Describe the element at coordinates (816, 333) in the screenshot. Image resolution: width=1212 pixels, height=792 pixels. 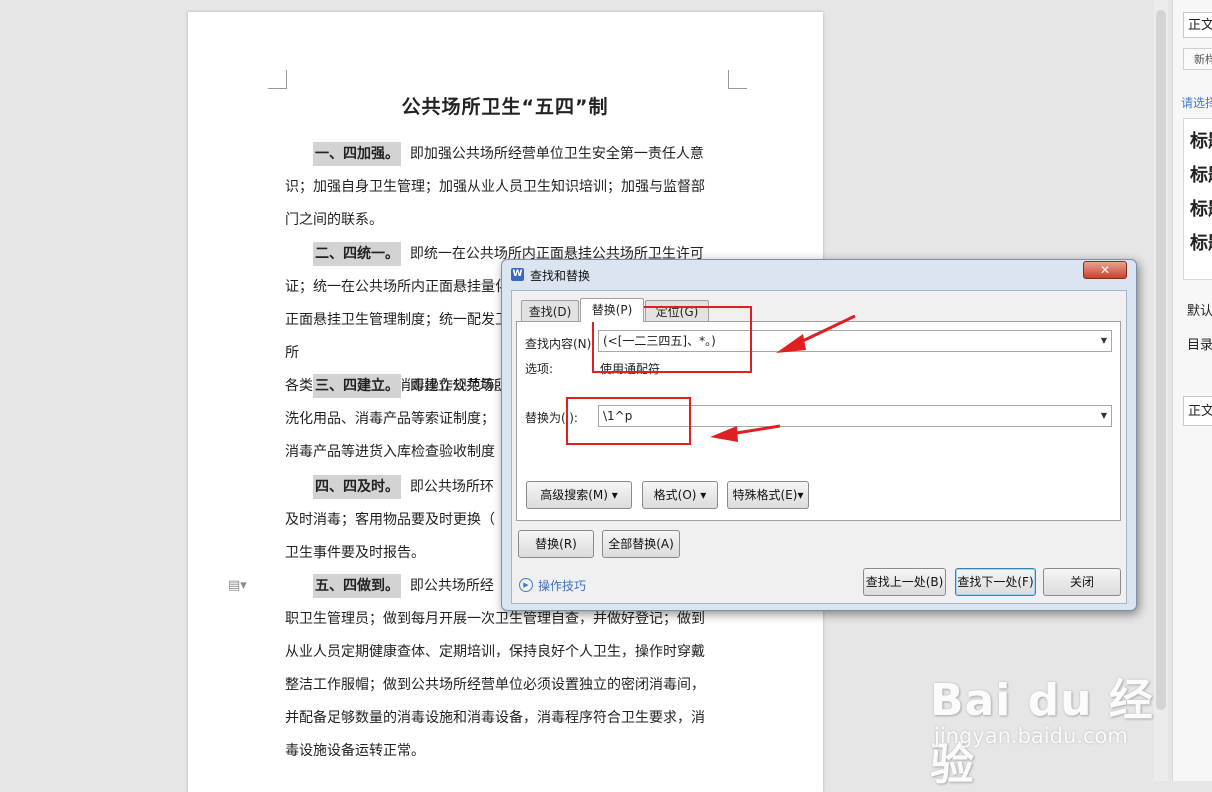
I see `annotation-arrow-find` at that location.